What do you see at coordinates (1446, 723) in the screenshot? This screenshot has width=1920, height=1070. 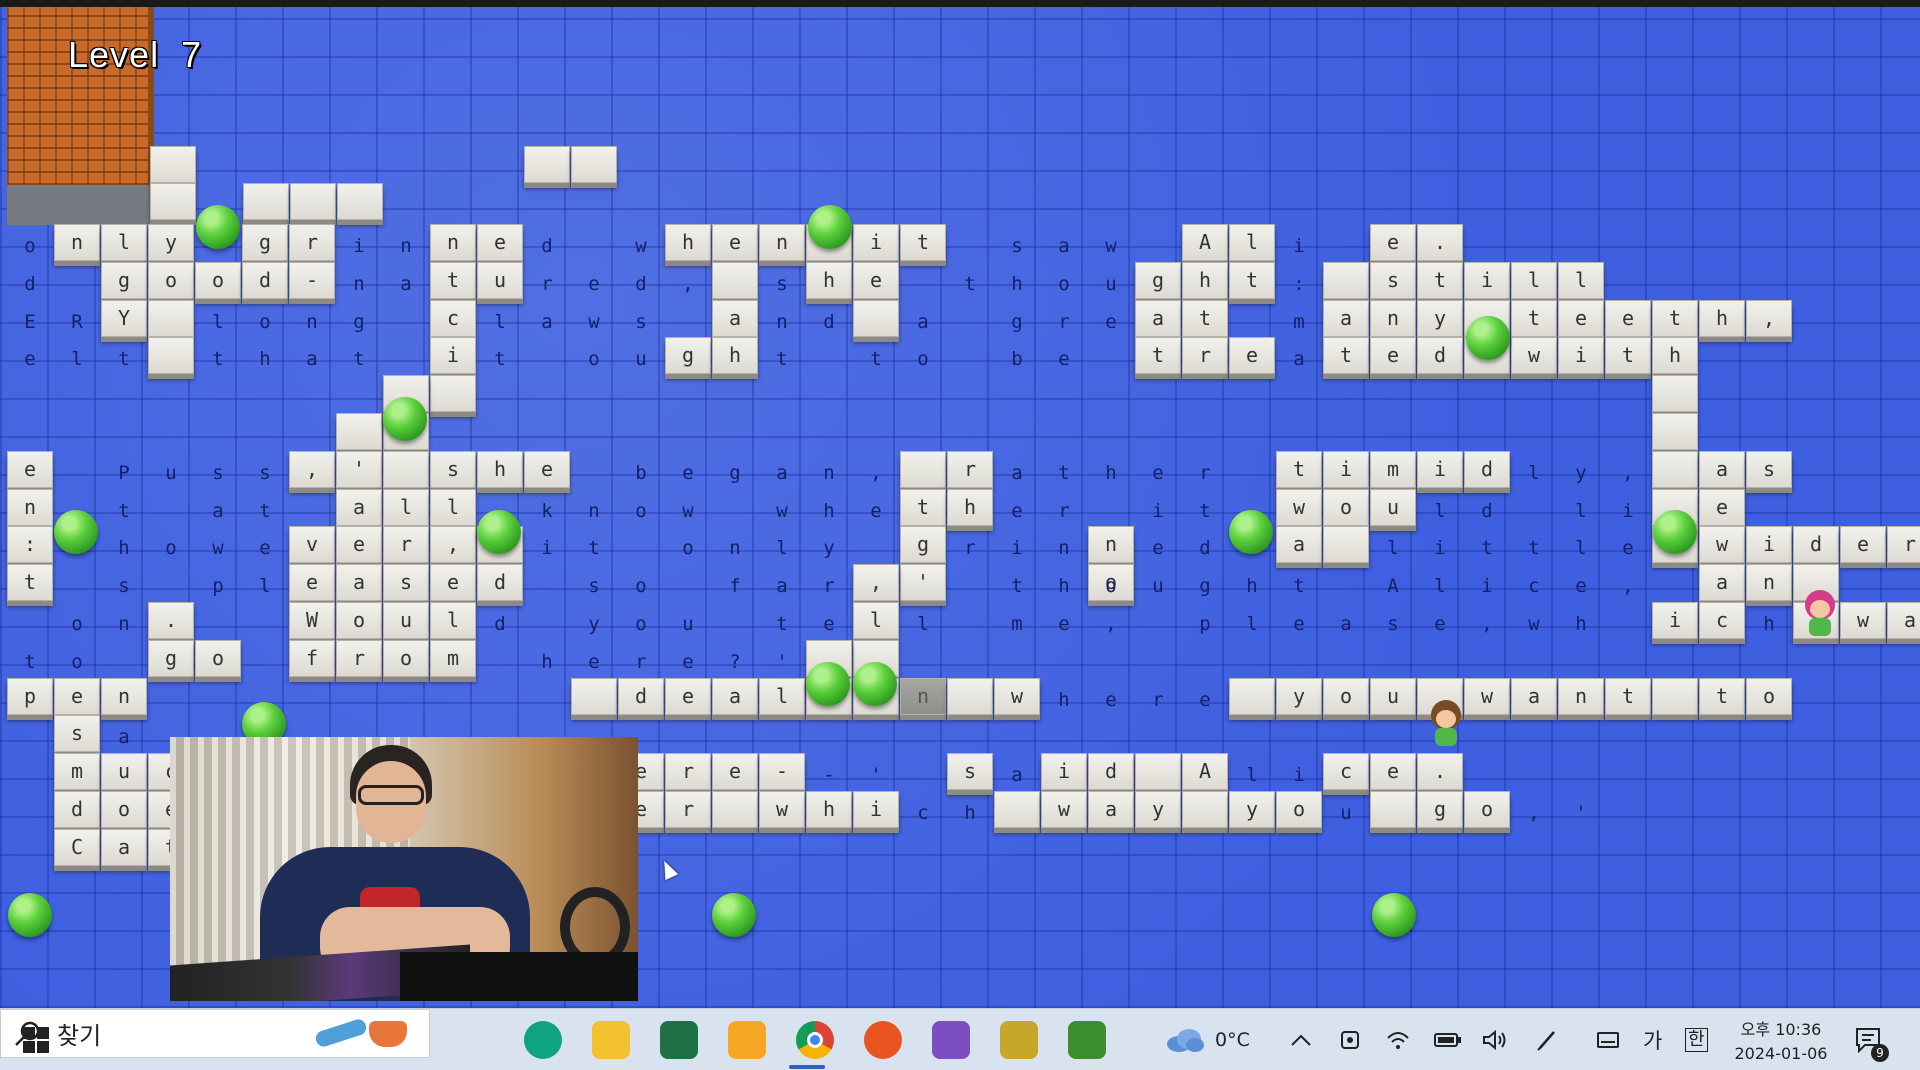 I see `player-character` at bounding box center [1446, 723].